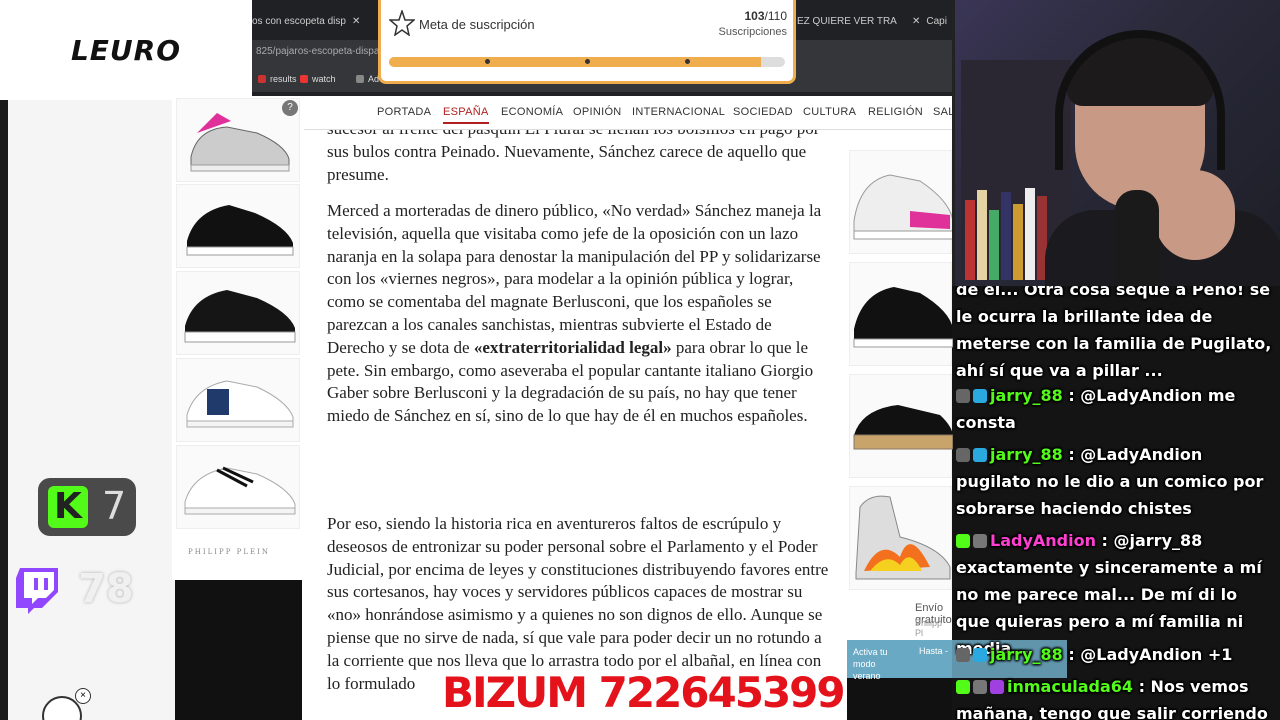  I want to click on goal-title: Meta de suscripción, so click(477, 24).